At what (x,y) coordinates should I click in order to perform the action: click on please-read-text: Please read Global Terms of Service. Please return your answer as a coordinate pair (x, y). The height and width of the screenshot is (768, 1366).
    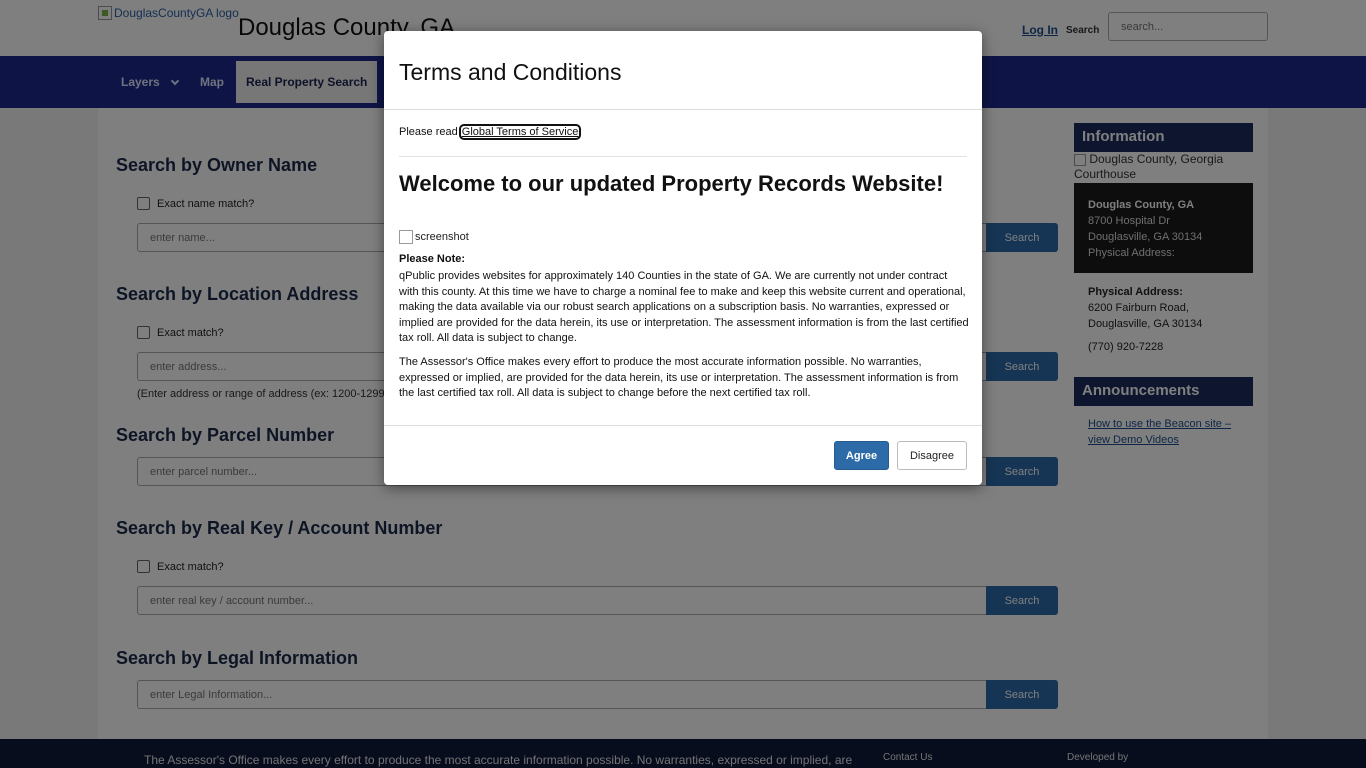
    Looking at the image, I should click on (490, 132).